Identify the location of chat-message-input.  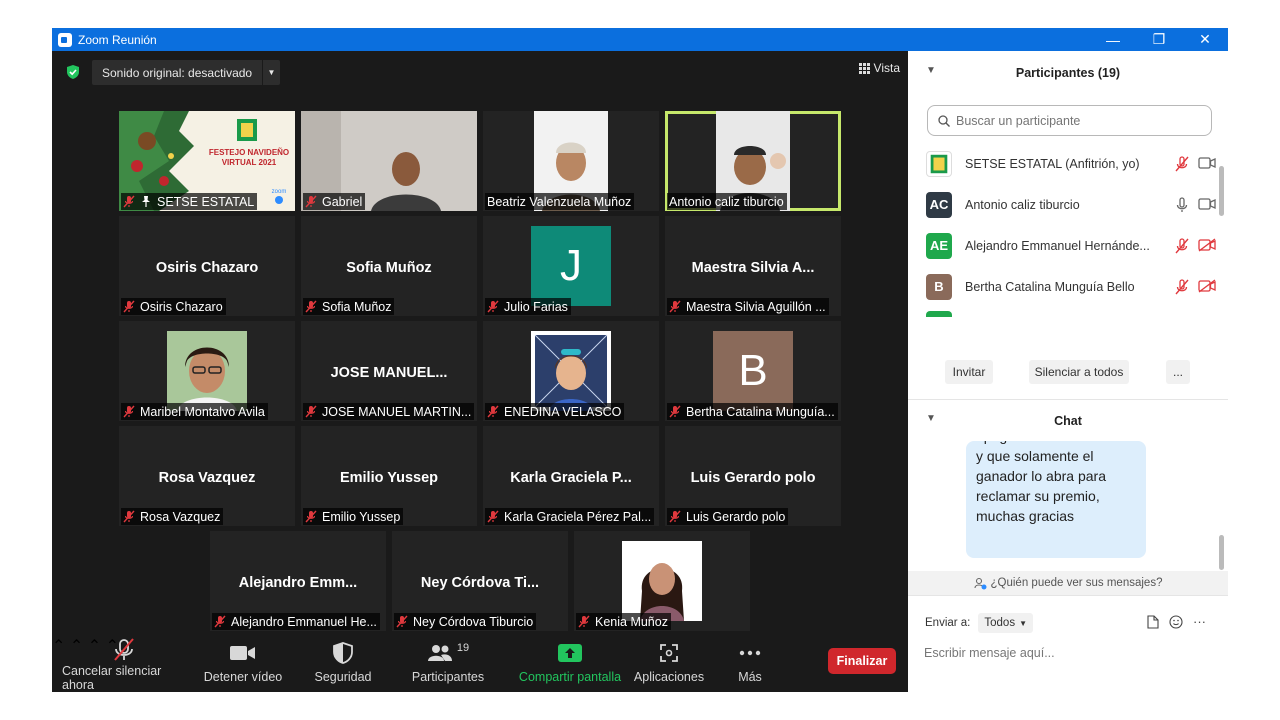
(1069, 653).